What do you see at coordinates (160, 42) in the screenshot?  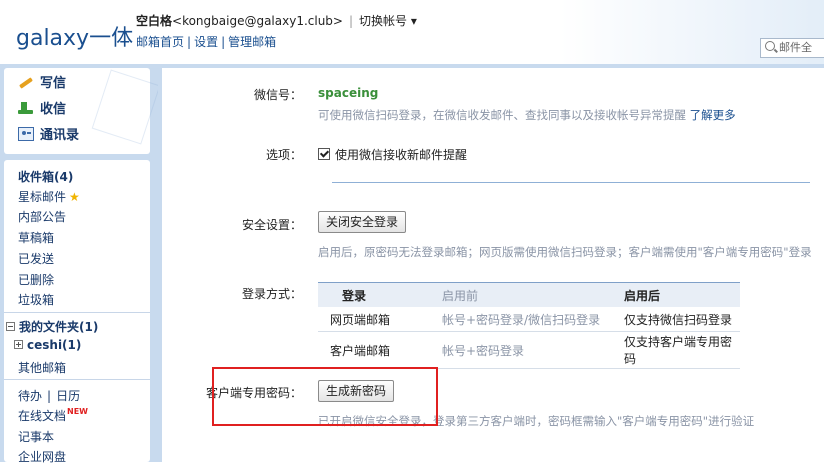 I see `mail-home-link: 邮箱首页` at bounding box center [160, 42].